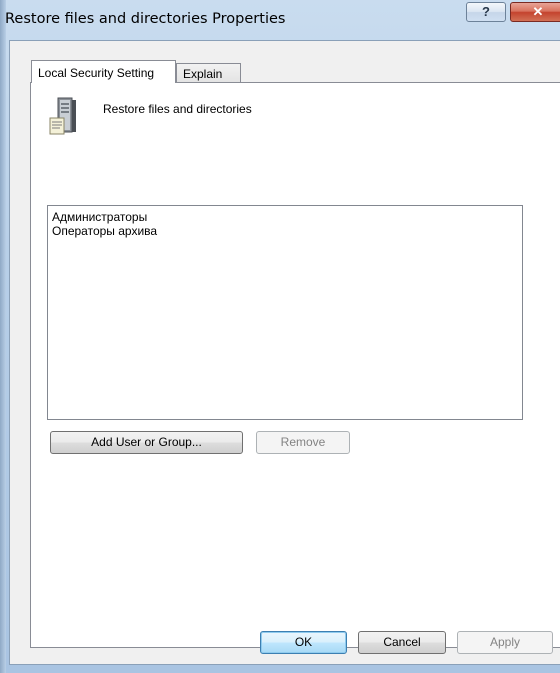 The height and width of the screenshot is (673, 560). I want to click on help-button: ?, so click(486, 12).